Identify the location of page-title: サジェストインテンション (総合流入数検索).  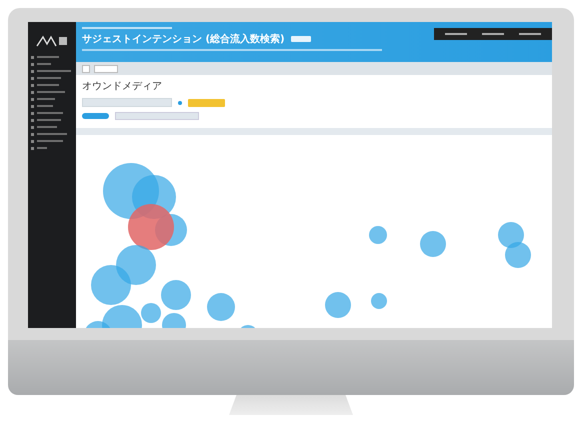
(183, 39).